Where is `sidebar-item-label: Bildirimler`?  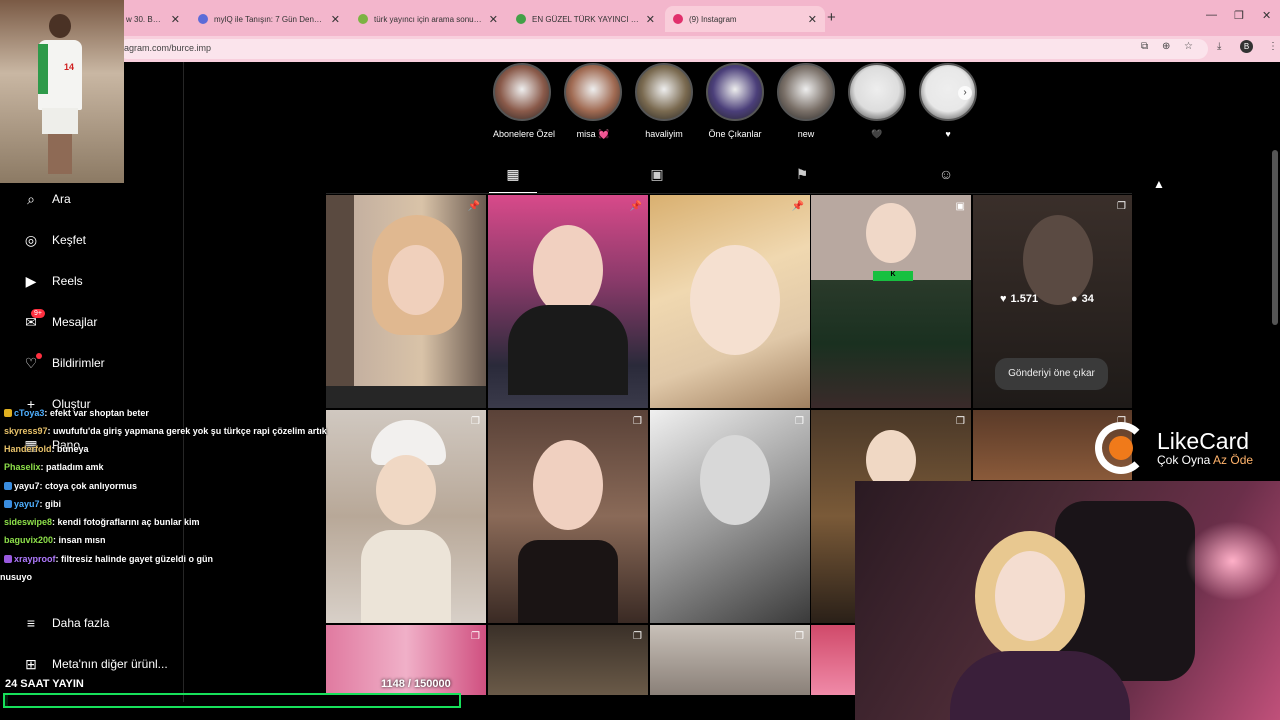 sidebar-item-label: Bildirimler is located at coordinates (78, 363).